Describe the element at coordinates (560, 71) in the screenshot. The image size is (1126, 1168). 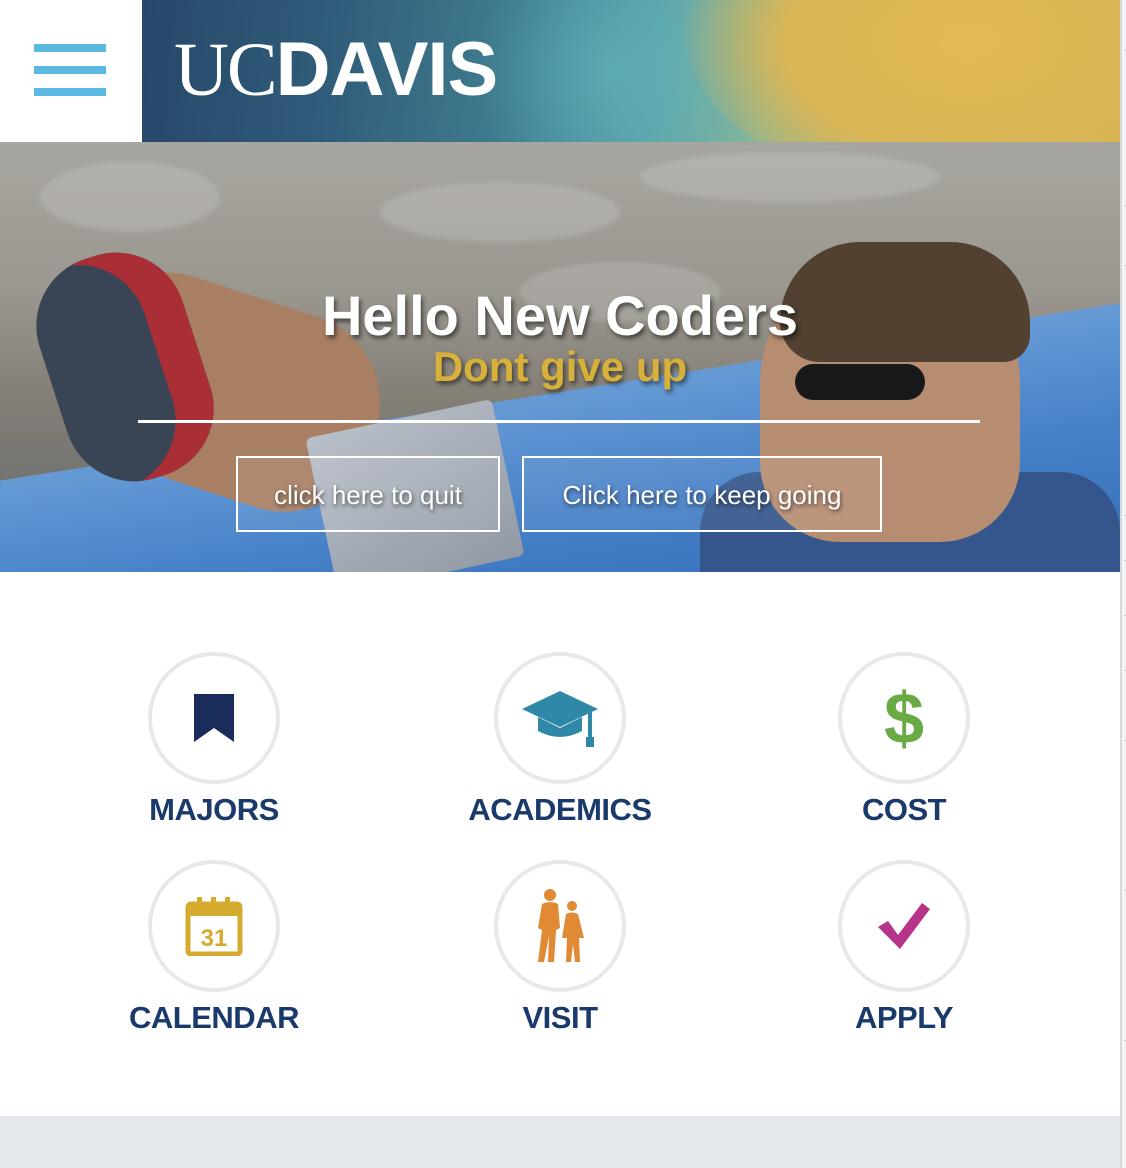
I see `site-header: UCDAVIS` at that location.